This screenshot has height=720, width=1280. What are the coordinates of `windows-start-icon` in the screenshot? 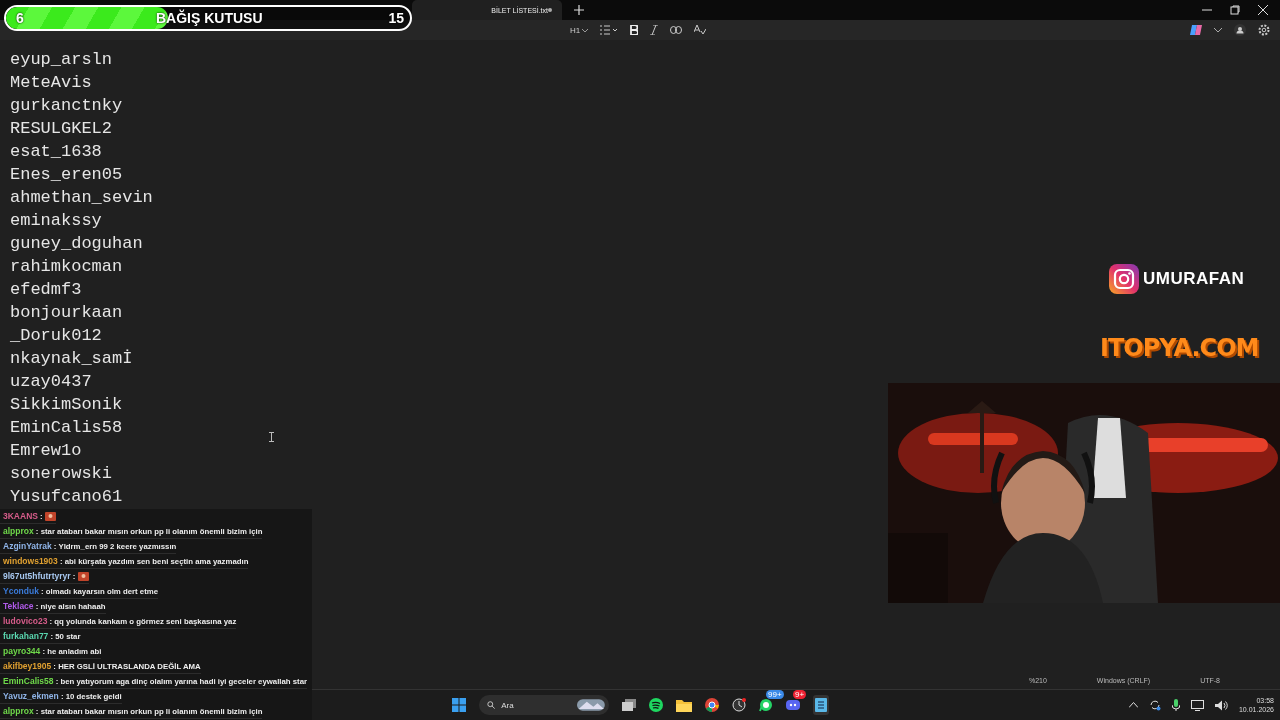 It's located at (459, 705).